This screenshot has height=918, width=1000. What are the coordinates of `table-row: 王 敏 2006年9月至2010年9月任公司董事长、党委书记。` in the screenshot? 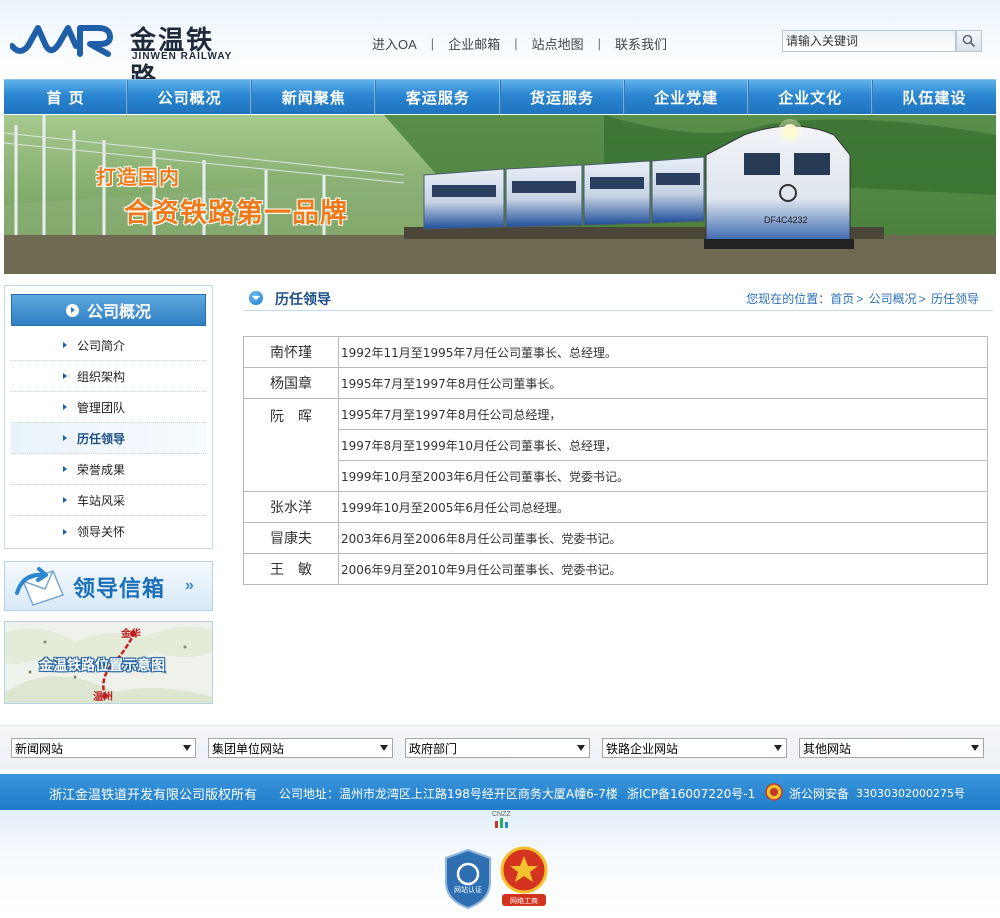 It's located at (615, 569).